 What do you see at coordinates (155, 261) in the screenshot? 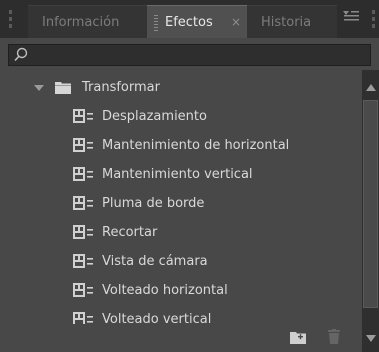
I see `effect-label: Vista de cámara` at bounding box center [155, 261].